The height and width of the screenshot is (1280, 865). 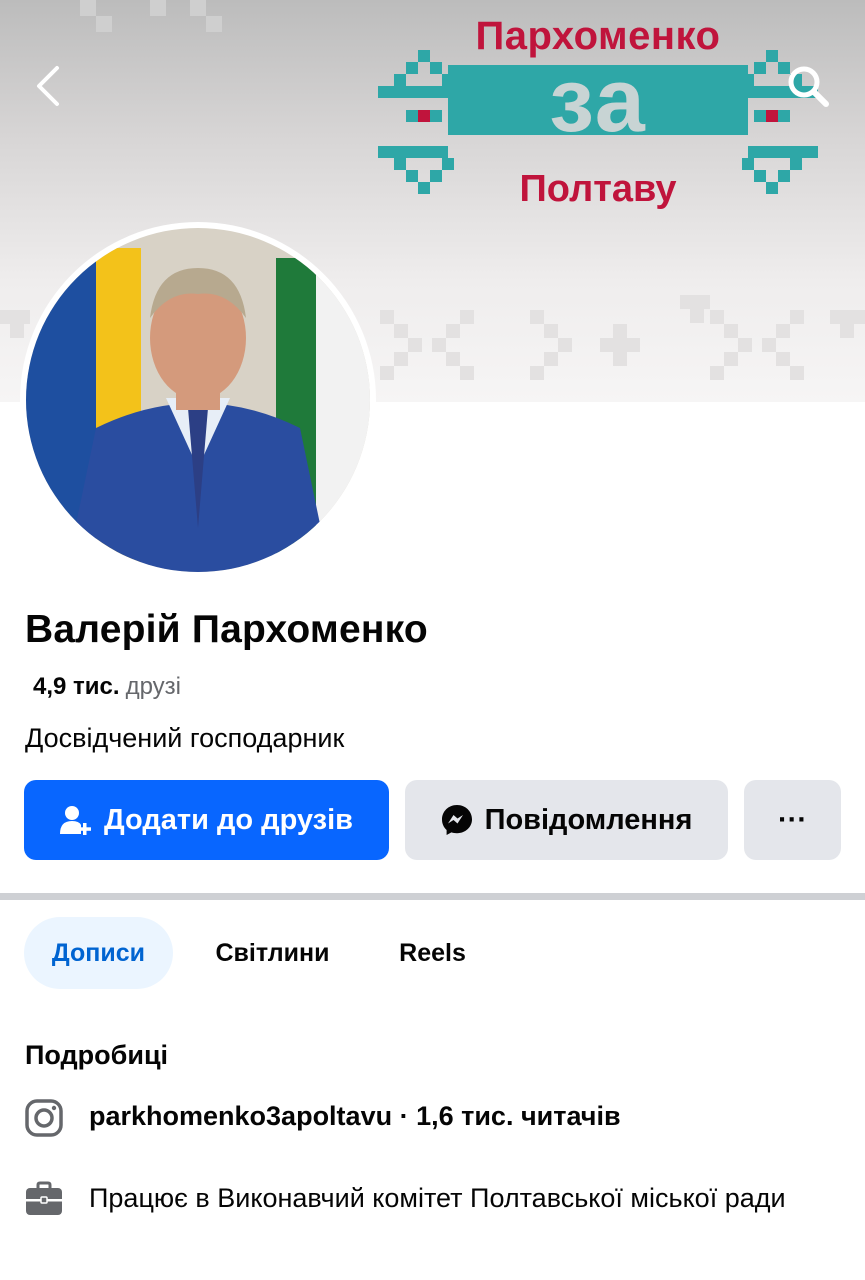 I want to click on banner-title-middle: за, so click(x=598, y=101).